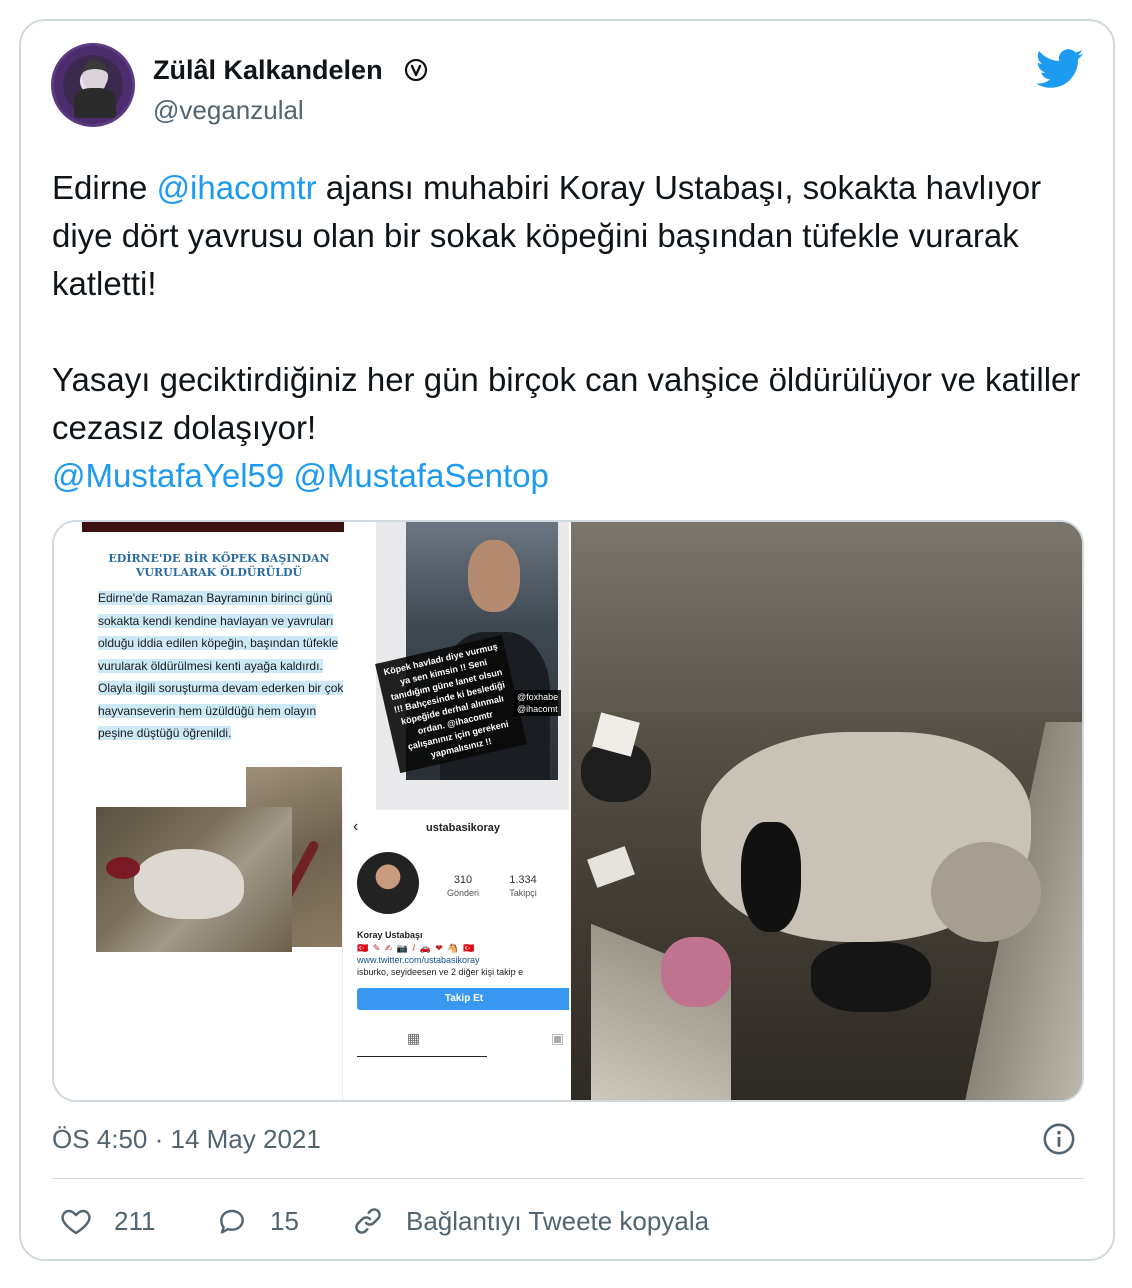 This screenshot has height=1288, width=1132. What do you see at coordinates (1060, 69) in the screenshot?
I see `twitter-bird-icon` at bounding box center [1060, 69].